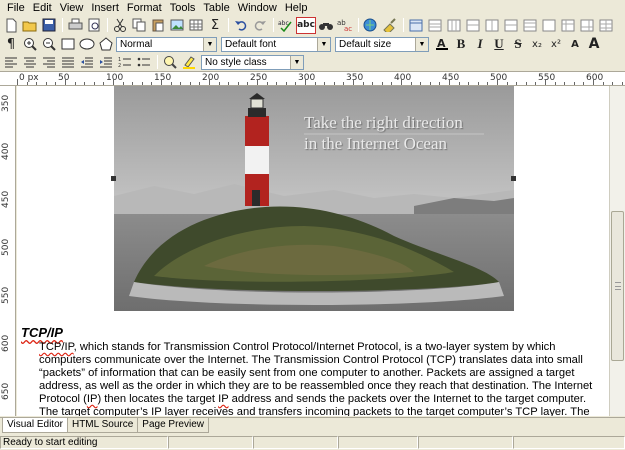 The image size is (625, 450). What do you see at coordinates (513, 178) in the screenshot?
I see `image-resize-handle-right` at bounding box center [513, 178].